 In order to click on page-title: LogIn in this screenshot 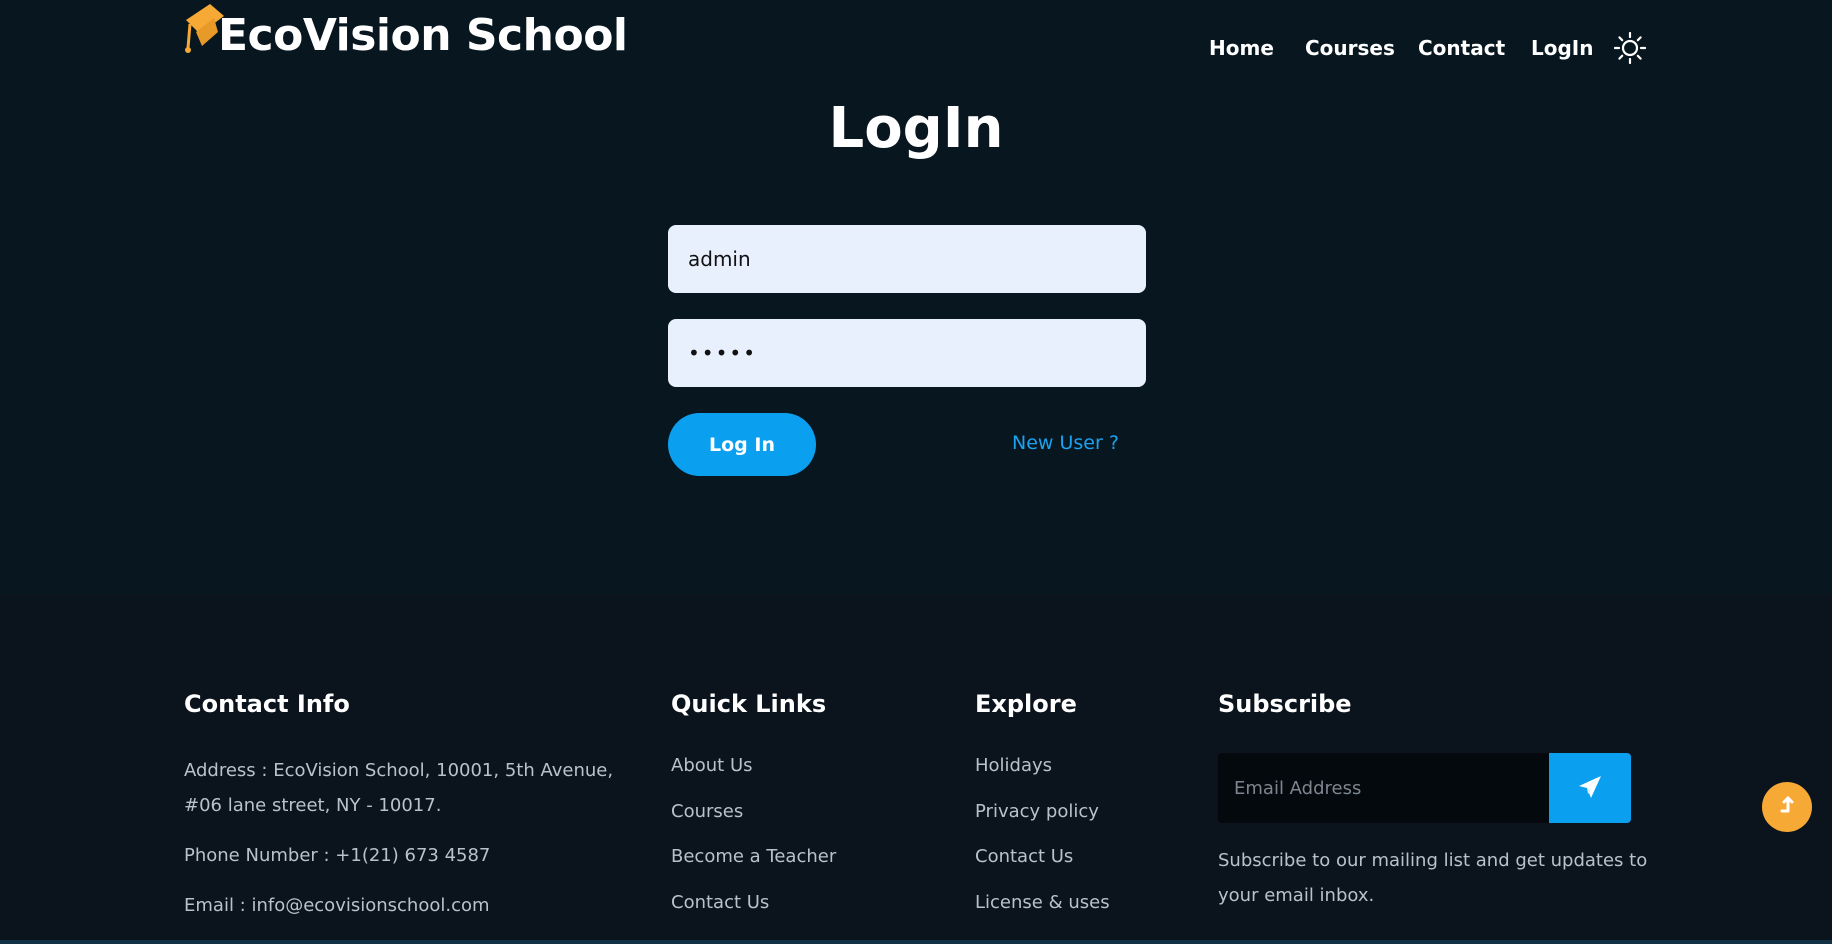, I will do `click(916, 128)`.